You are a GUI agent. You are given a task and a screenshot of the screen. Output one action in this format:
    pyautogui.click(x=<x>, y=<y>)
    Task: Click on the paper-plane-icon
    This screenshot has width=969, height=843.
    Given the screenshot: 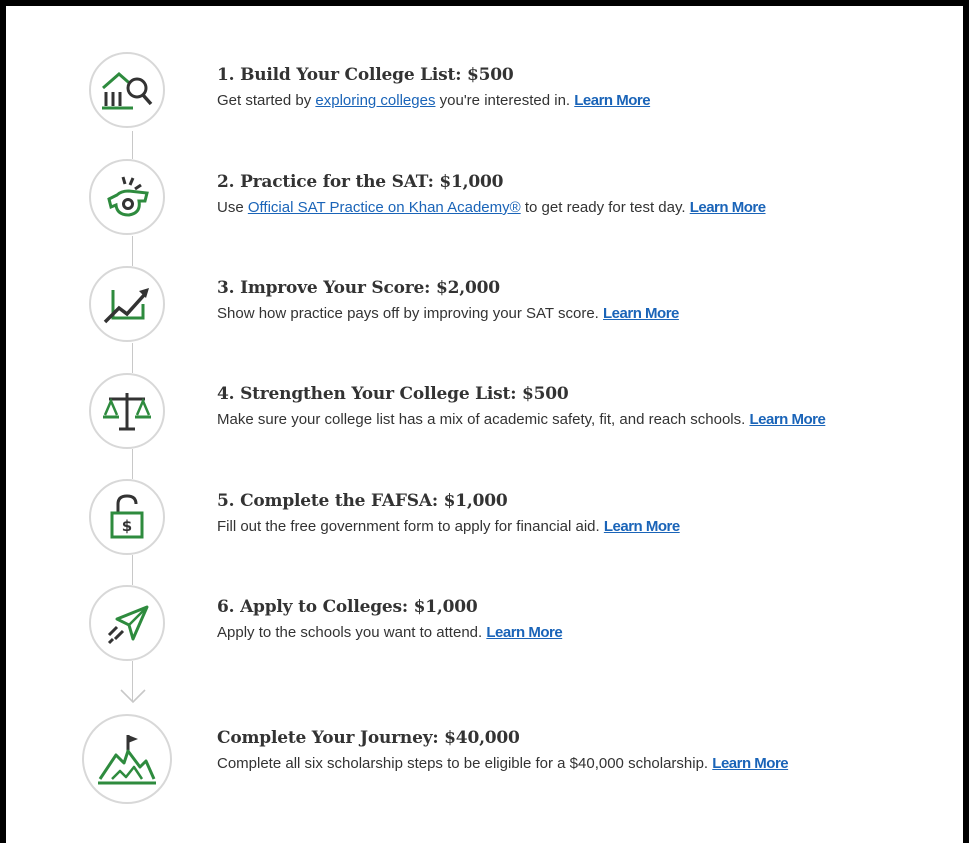 What is the action you would take?
    pyautogui.click(x=128, y=625)
    